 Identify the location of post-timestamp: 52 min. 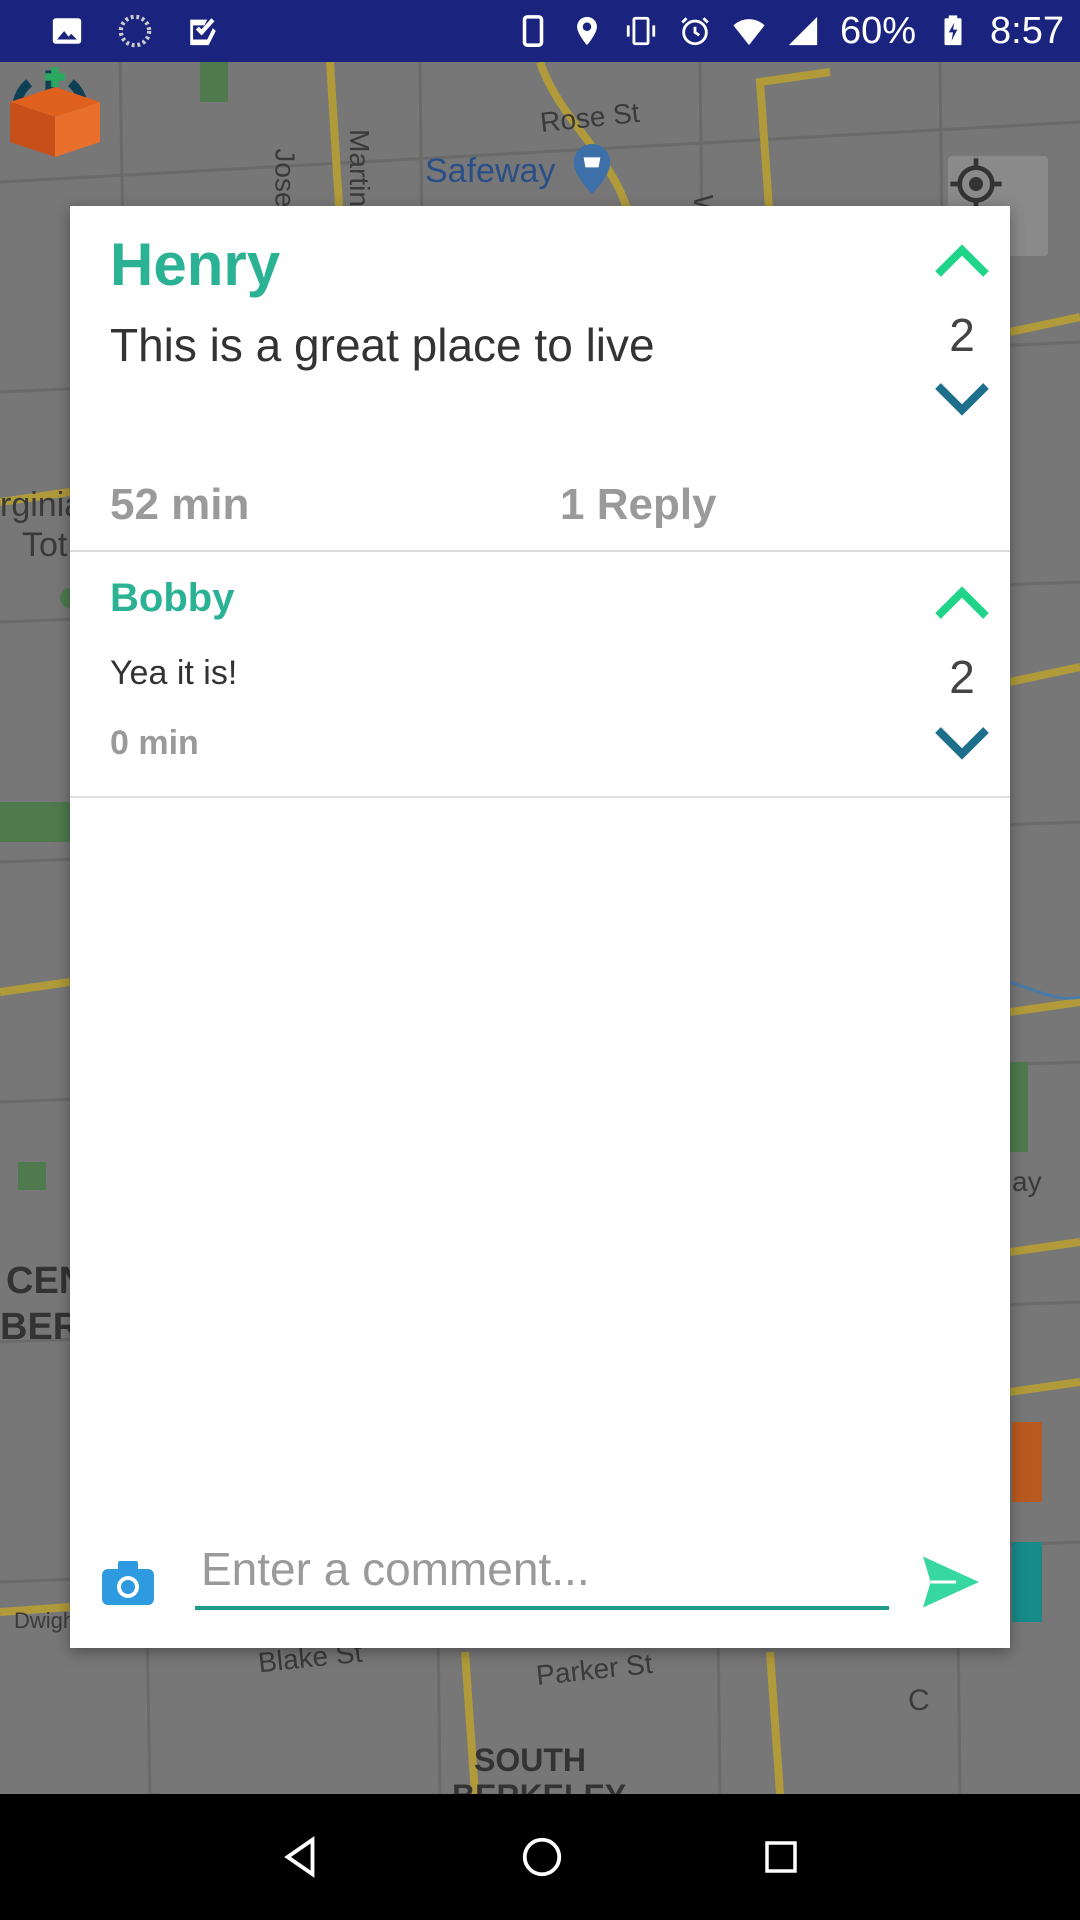
(180, 504).